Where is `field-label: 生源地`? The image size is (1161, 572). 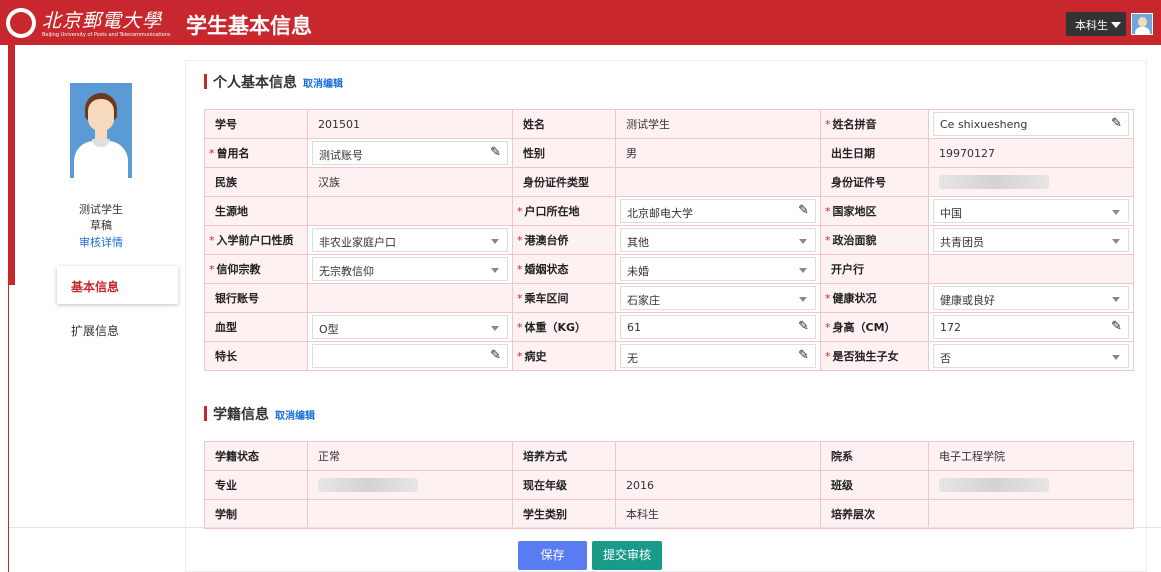 field-label: 生源地 is located at coordinates (256, 211).